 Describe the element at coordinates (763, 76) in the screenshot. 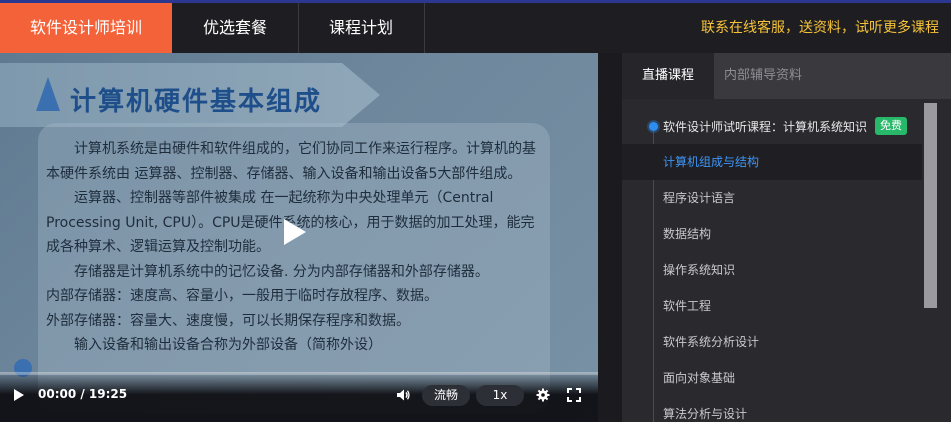

I see `tab-internal-materials: 内部辅导资料` at that location.